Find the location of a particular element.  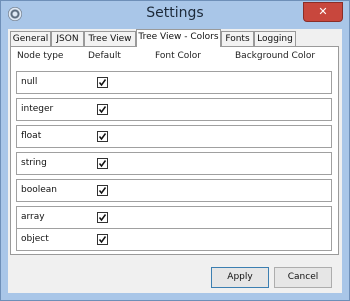

node-type-label: boolean is located at coordinates (39, 190).